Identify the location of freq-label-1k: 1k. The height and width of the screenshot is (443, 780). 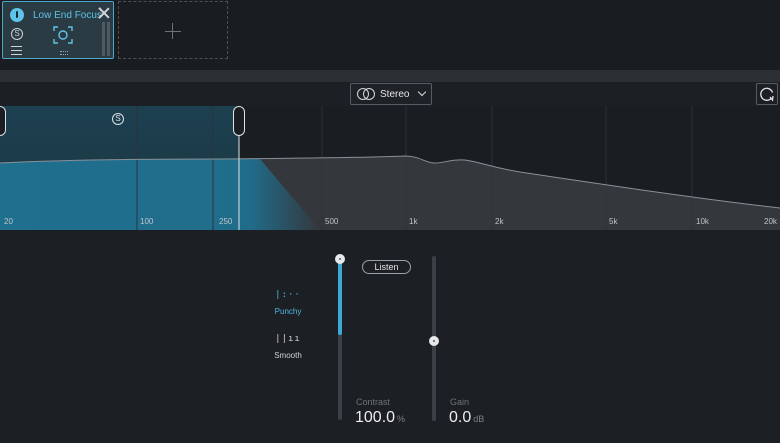
(413, 221).